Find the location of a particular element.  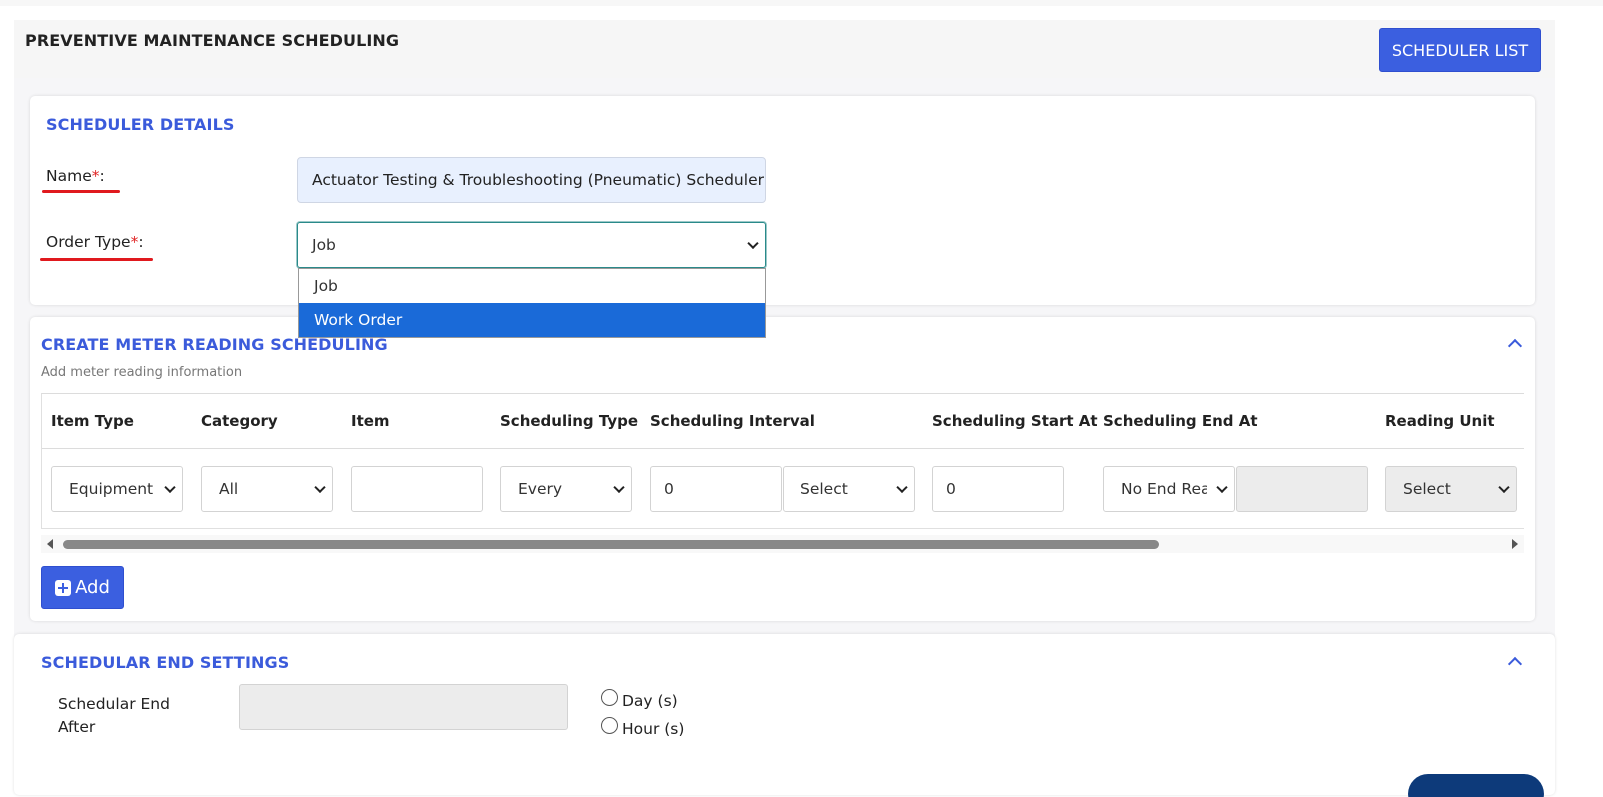

name-label: Name*: is located at coordinates (75, 176).